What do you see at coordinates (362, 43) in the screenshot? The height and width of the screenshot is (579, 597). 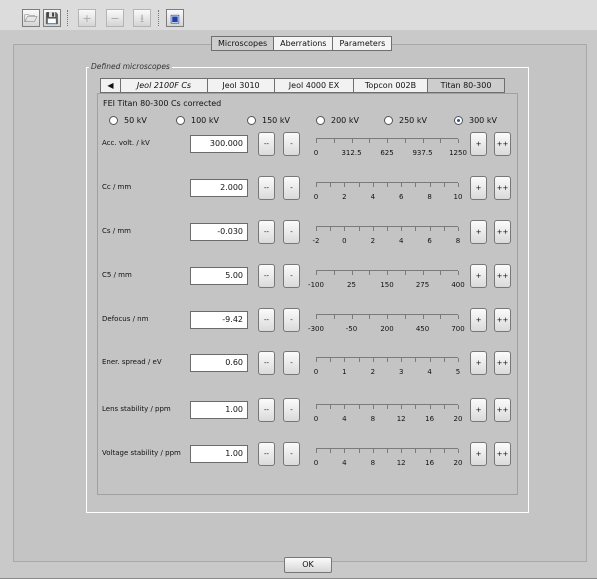 I see `tab-parameters: Parameters` at bounding box center [362, 43].